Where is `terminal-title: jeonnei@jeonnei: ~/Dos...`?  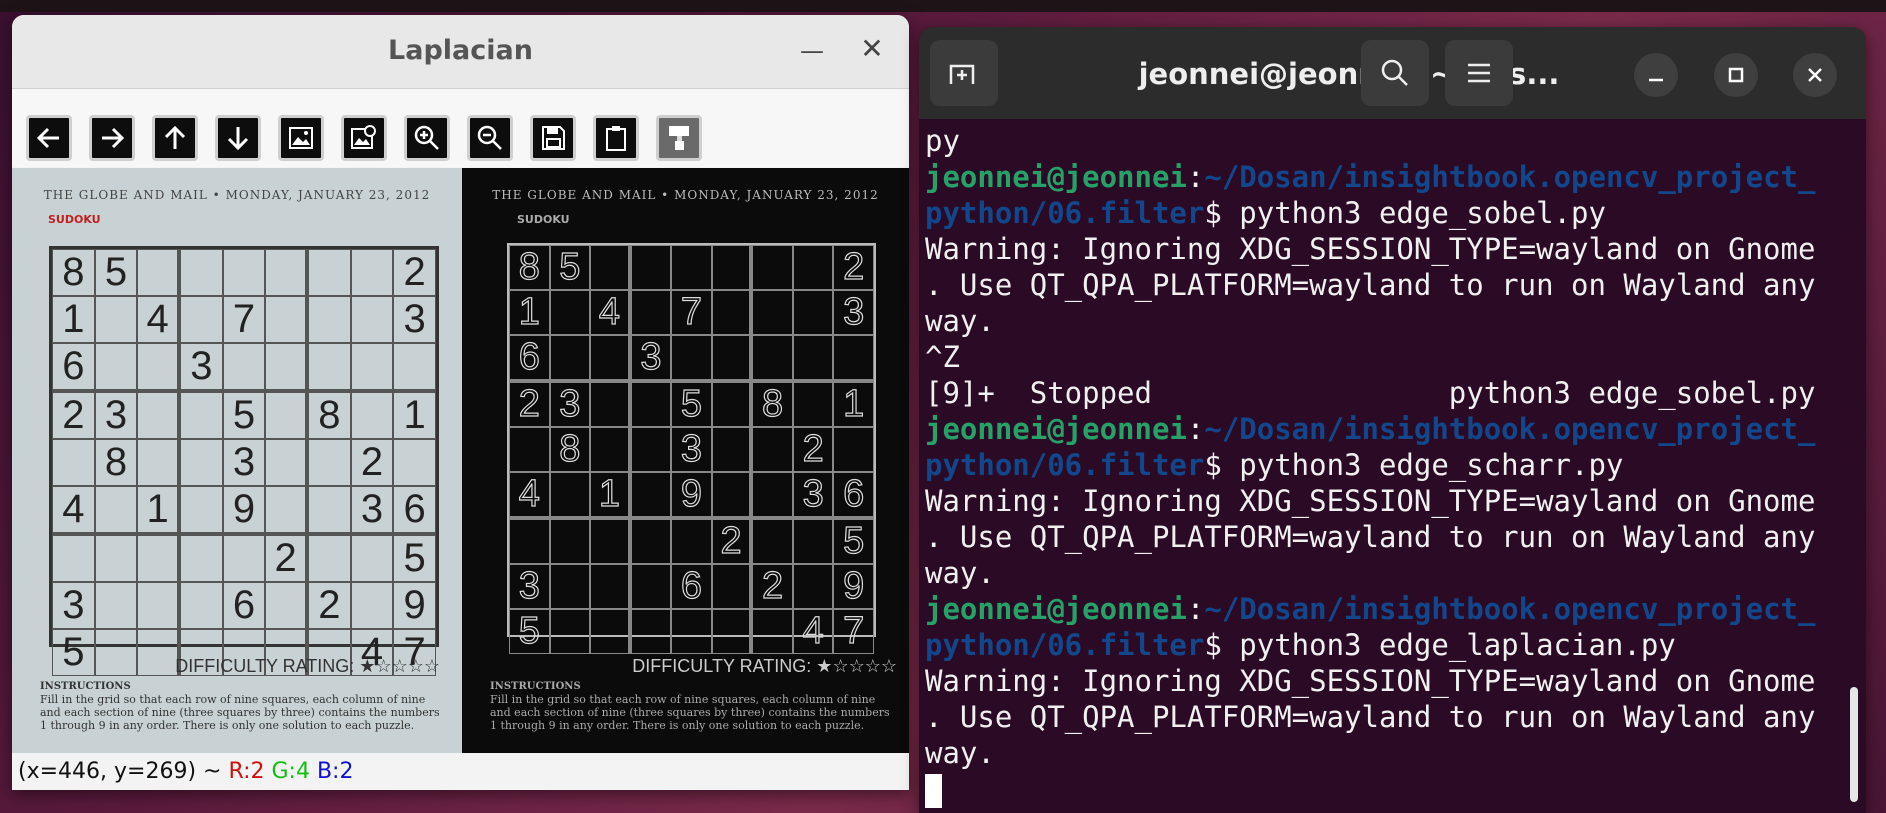
terminal-title: jeonnei@jeonnei: ~/Dos... is located at coordinates (1349, 74).